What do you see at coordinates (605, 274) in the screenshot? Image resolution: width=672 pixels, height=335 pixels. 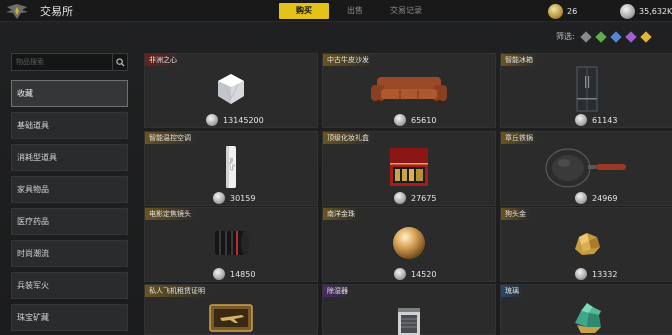 I see `item-price: 13332` at bounding box center [605, 274].